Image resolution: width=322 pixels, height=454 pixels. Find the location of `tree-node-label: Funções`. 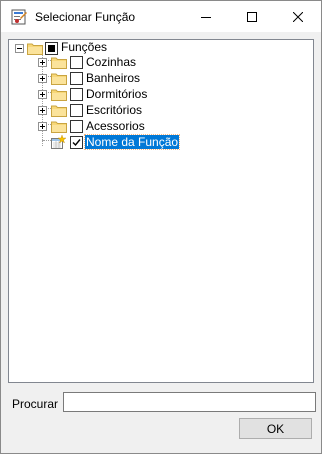

tree-node-label: Funções is located at coordinates (84, 47).